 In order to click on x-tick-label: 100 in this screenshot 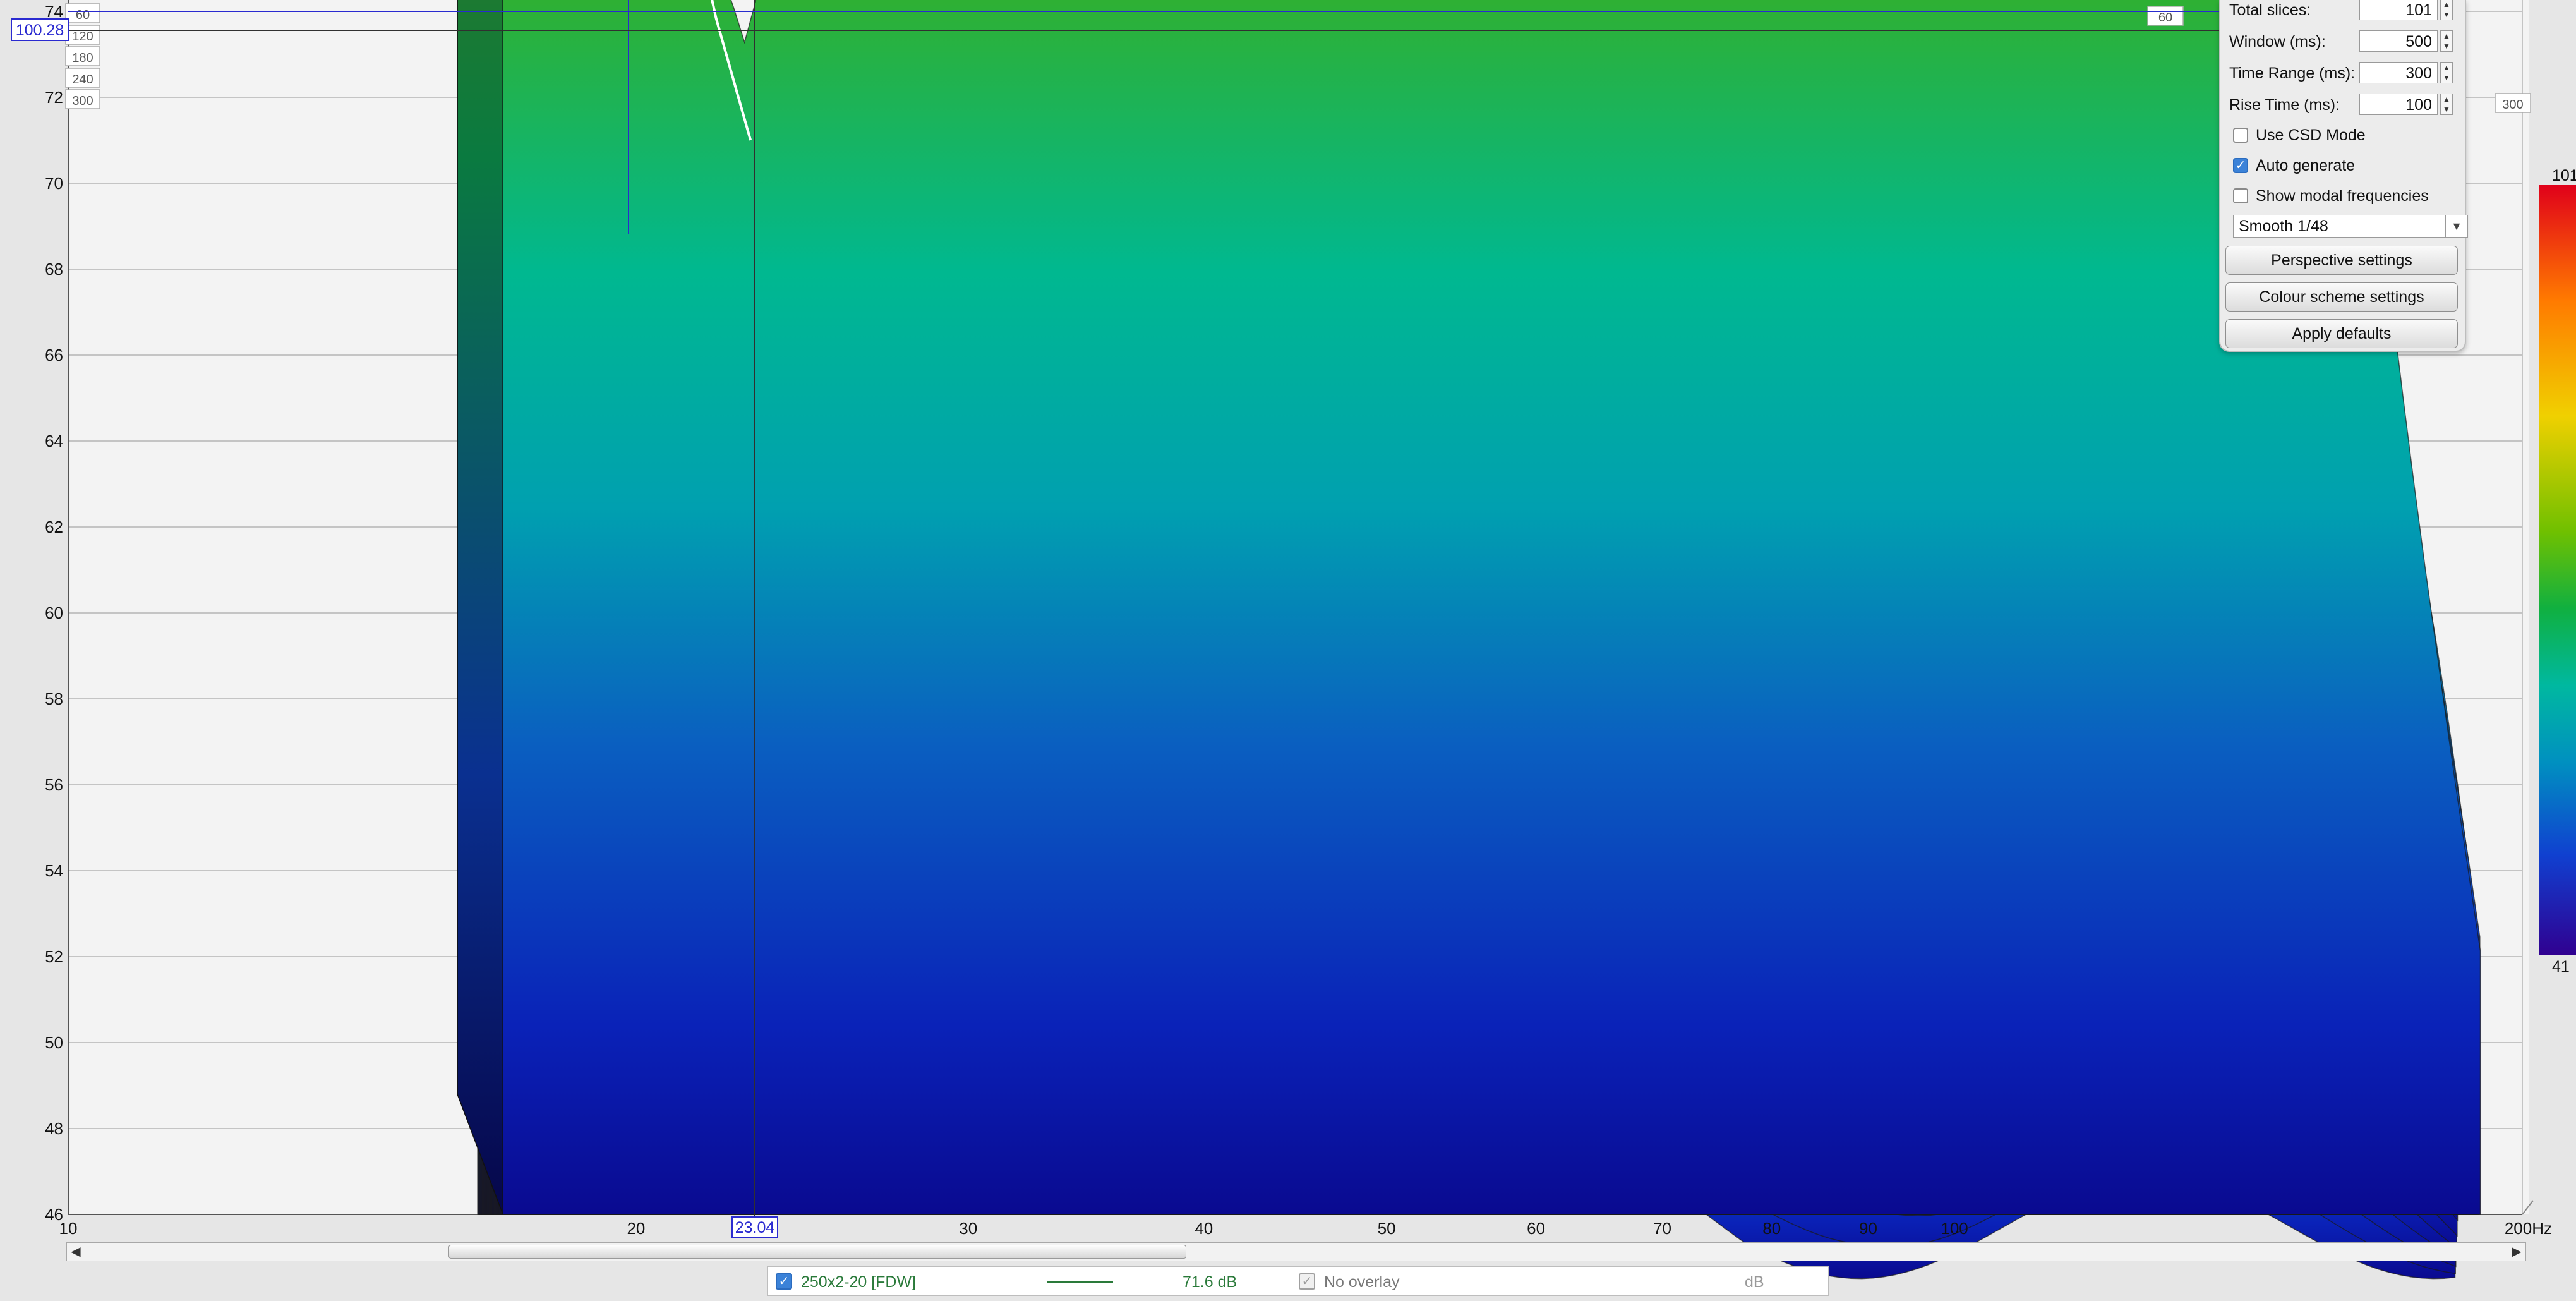, I will do `click(1955, 1228)`.